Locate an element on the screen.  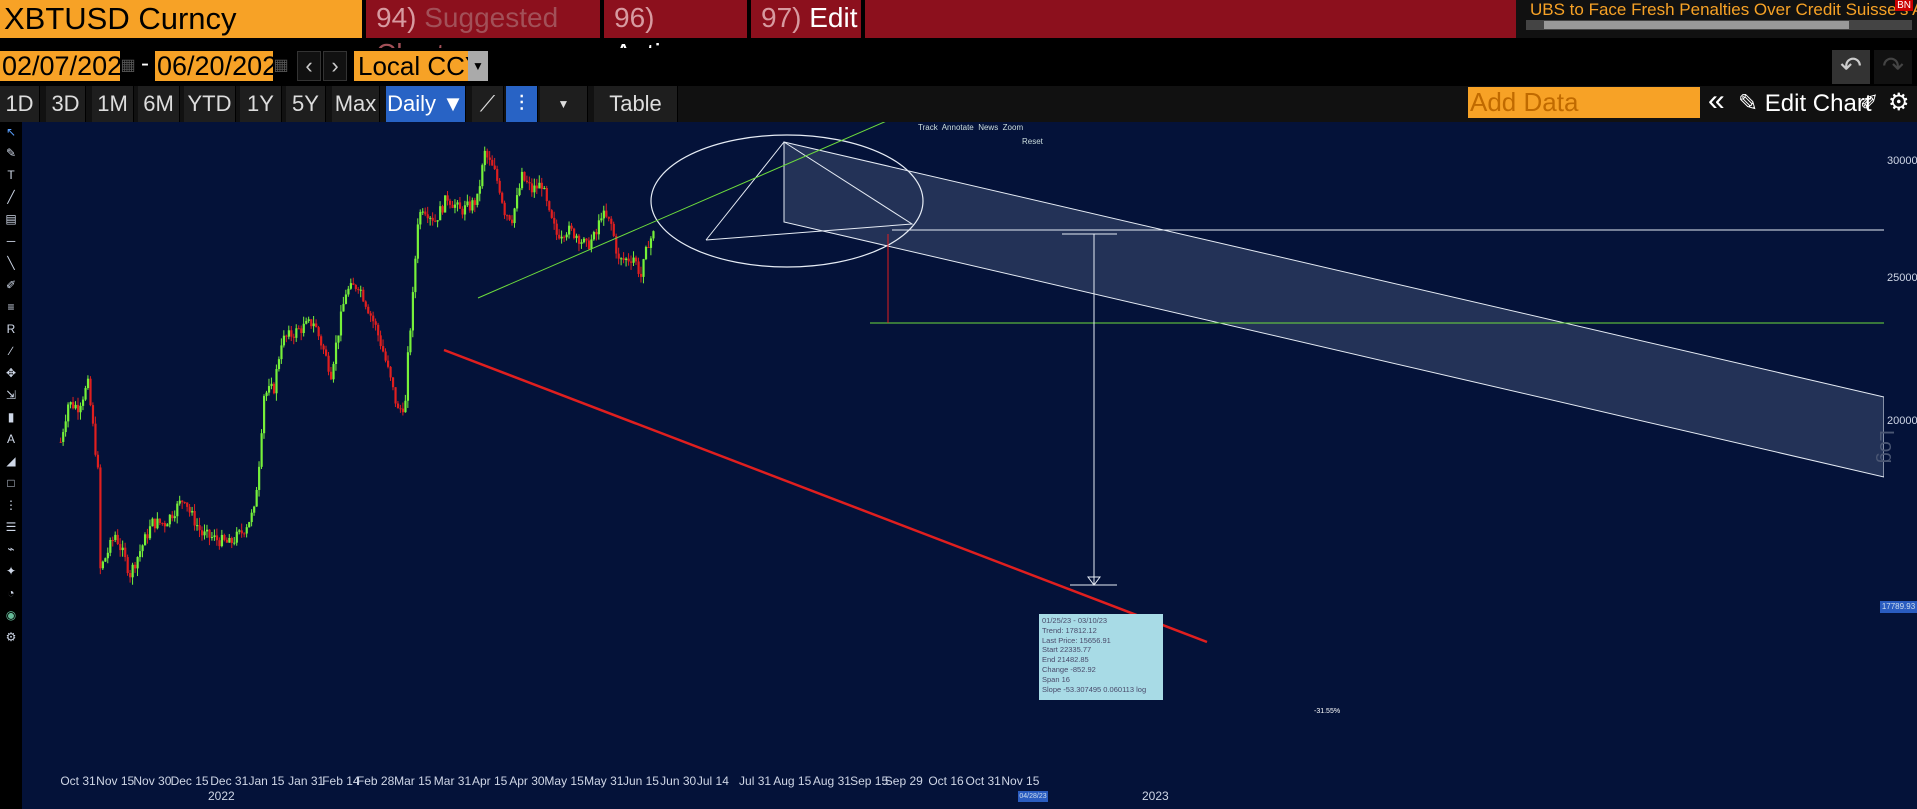
hline-icon: ─ is located at coordinates (11, 241).